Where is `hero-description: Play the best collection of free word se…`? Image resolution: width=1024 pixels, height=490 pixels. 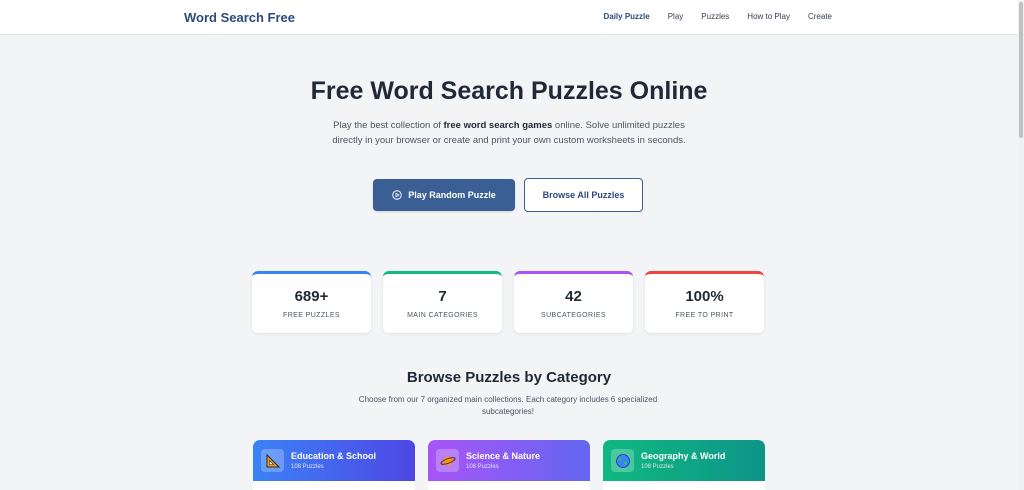 hero-description: Play the best collection of free word se… is located at coordinates (509, 133).